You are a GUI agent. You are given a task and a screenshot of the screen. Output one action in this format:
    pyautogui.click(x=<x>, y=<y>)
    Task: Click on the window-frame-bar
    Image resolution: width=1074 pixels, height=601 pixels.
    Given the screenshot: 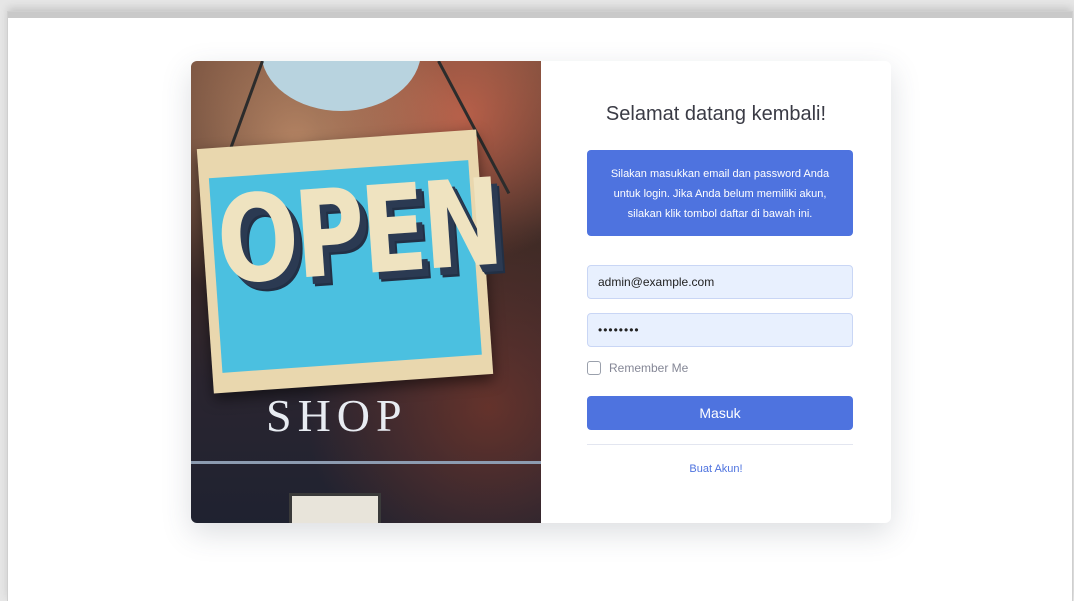 What is the action you would take?
    pyautogui.click(x=366, y=462)
    